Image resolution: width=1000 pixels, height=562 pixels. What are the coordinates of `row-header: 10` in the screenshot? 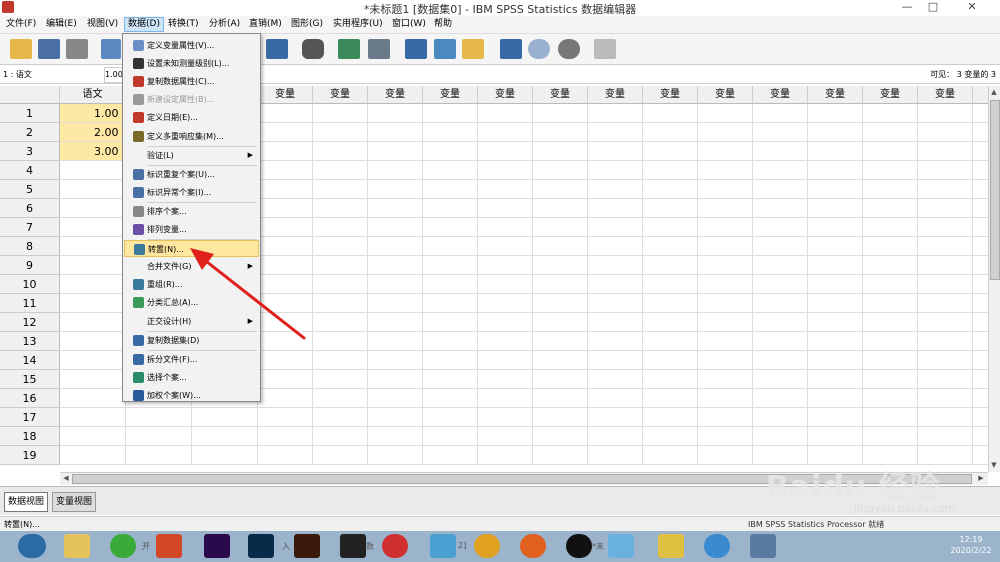 It's located at (30, 284).